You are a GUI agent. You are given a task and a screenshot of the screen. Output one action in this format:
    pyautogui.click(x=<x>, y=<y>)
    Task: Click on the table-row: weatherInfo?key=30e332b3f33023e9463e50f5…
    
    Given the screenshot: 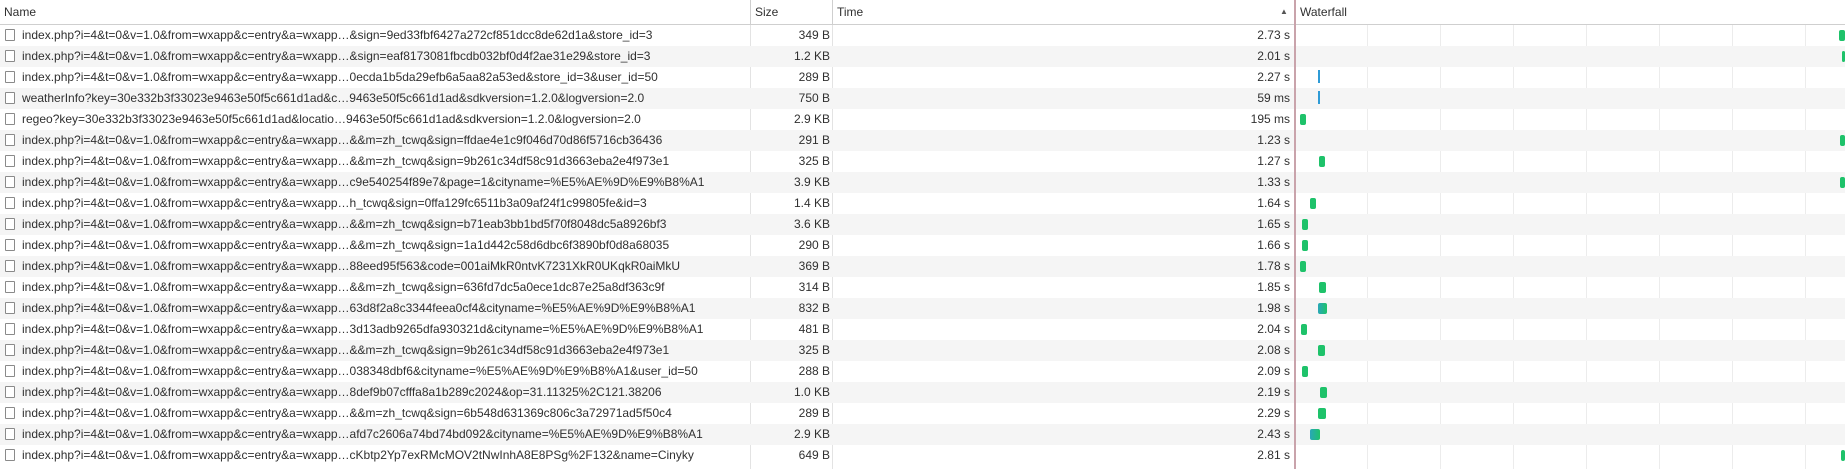 What is the action you would take?
    pyautogui.click(x=922, y=98)
    